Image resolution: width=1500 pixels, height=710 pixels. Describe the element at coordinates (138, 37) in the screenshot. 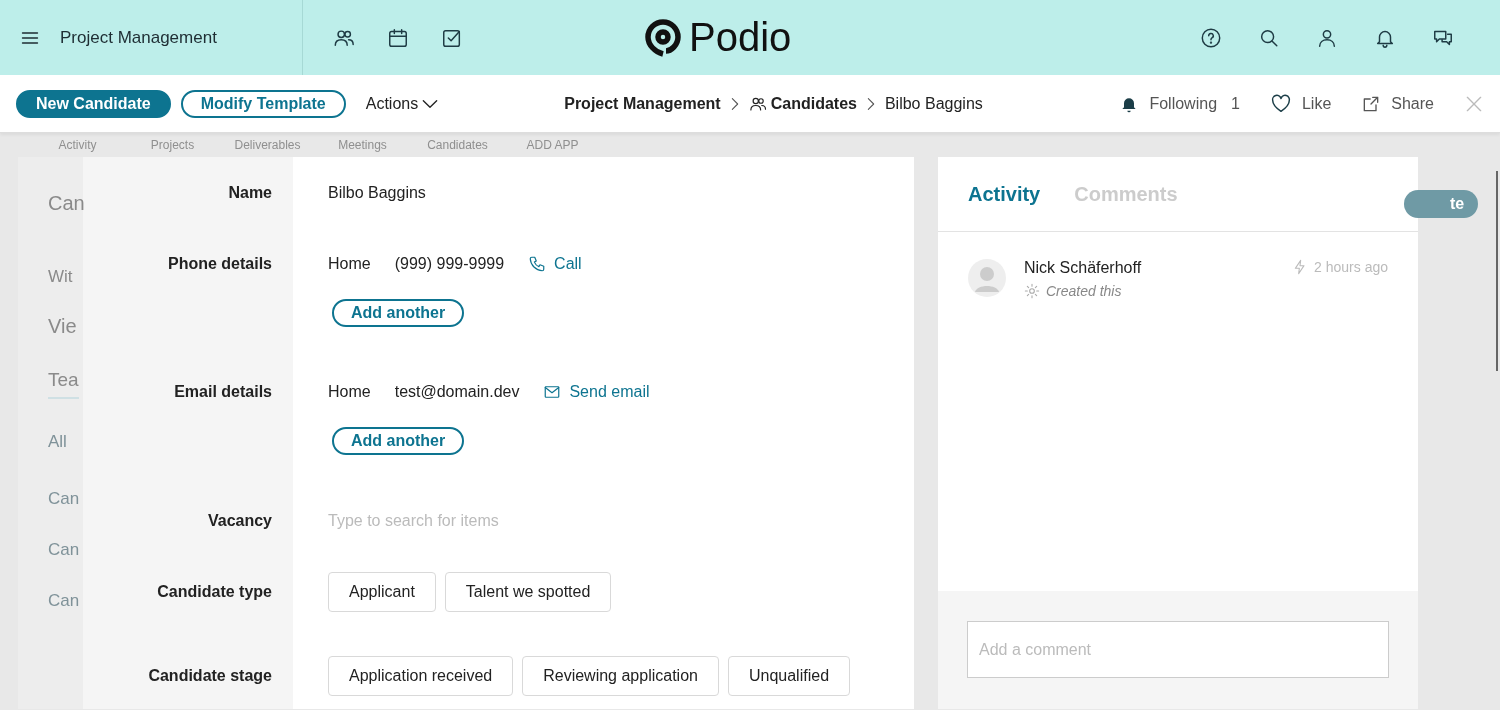

I see `workspace-title: Project Management` at that location.